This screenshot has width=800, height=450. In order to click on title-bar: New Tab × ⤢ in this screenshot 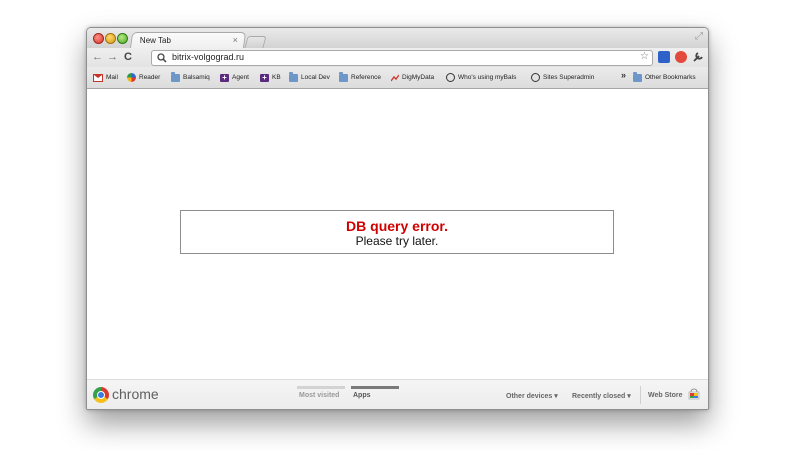, I will do `click(397, 38)`.